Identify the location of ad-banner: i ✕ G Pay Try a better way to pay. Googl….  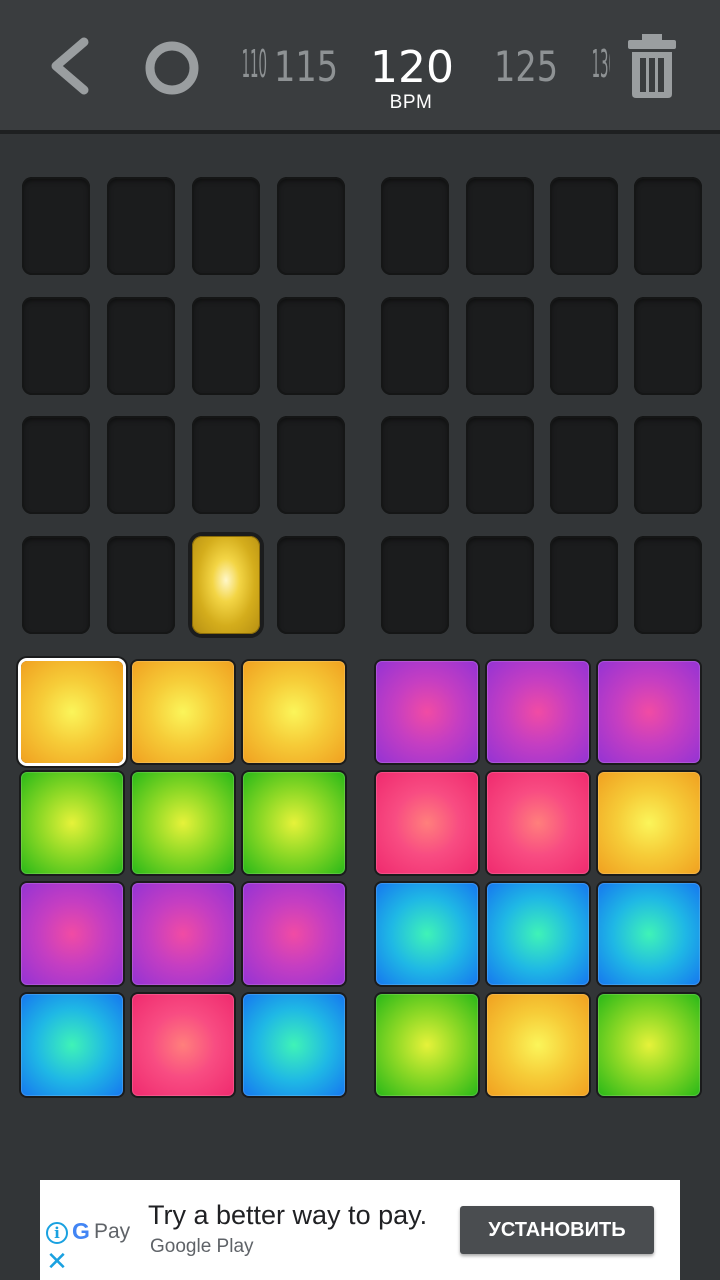
(360, 1230).